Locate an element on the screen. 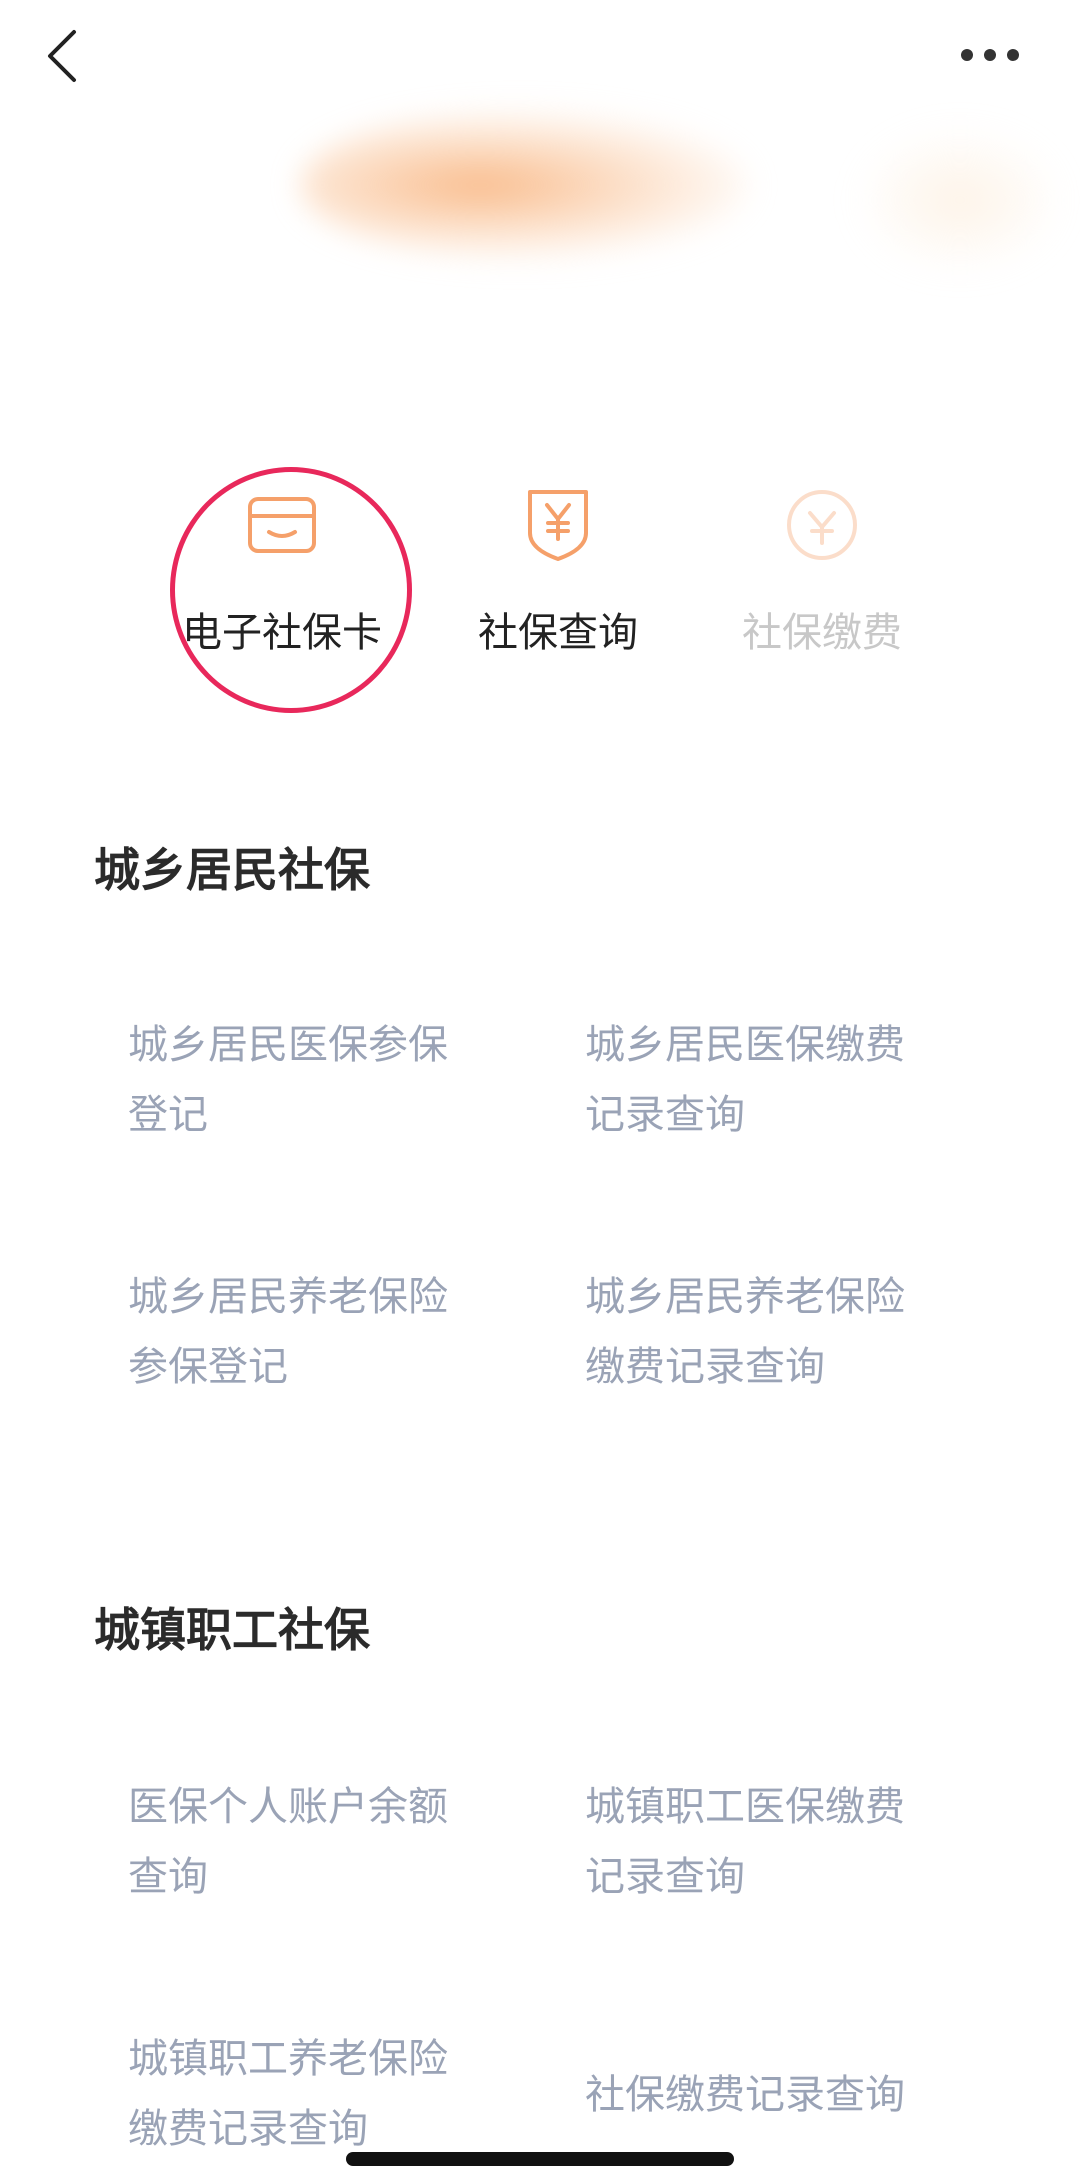  service-item-rural-pension-registration: 城乡居民养老保险 参保登记 is located at coordinates (318, 1332).